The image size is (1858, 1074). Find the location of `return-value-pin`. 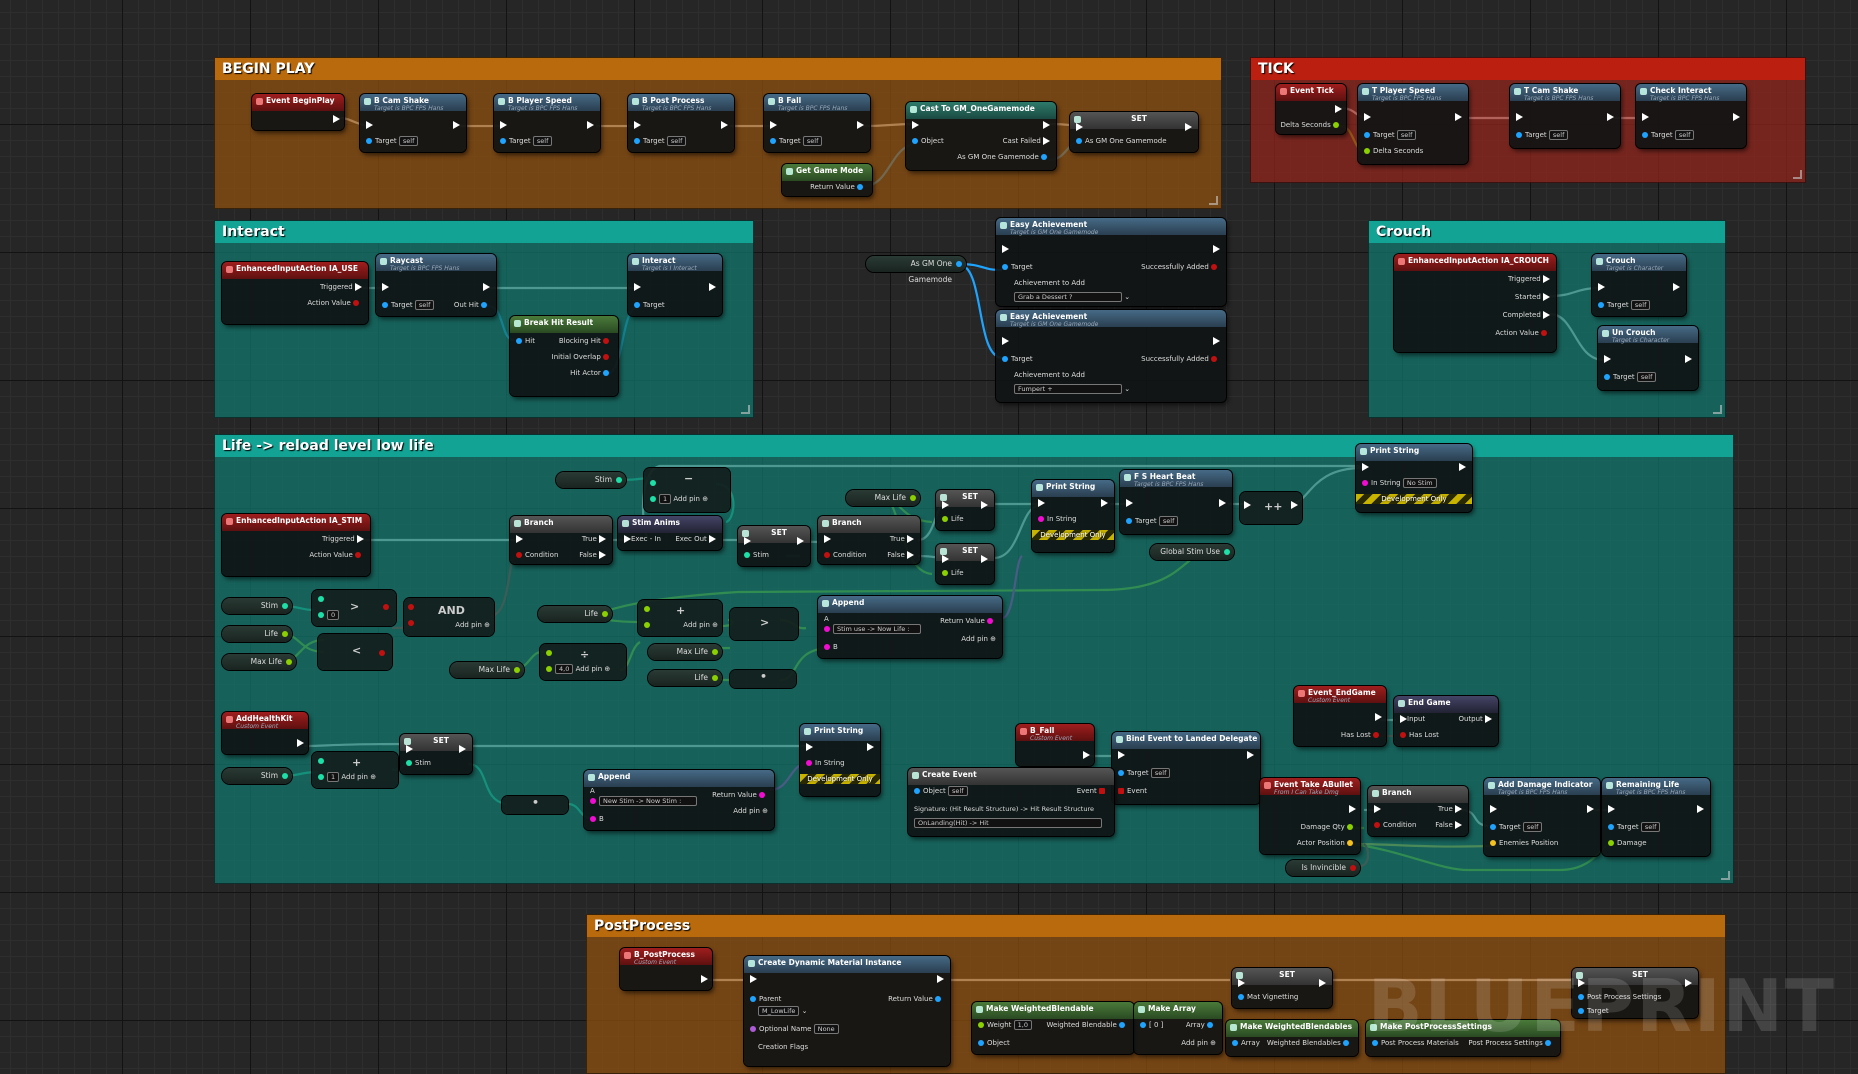

return-value-pin is located at coordinates (860, 187).